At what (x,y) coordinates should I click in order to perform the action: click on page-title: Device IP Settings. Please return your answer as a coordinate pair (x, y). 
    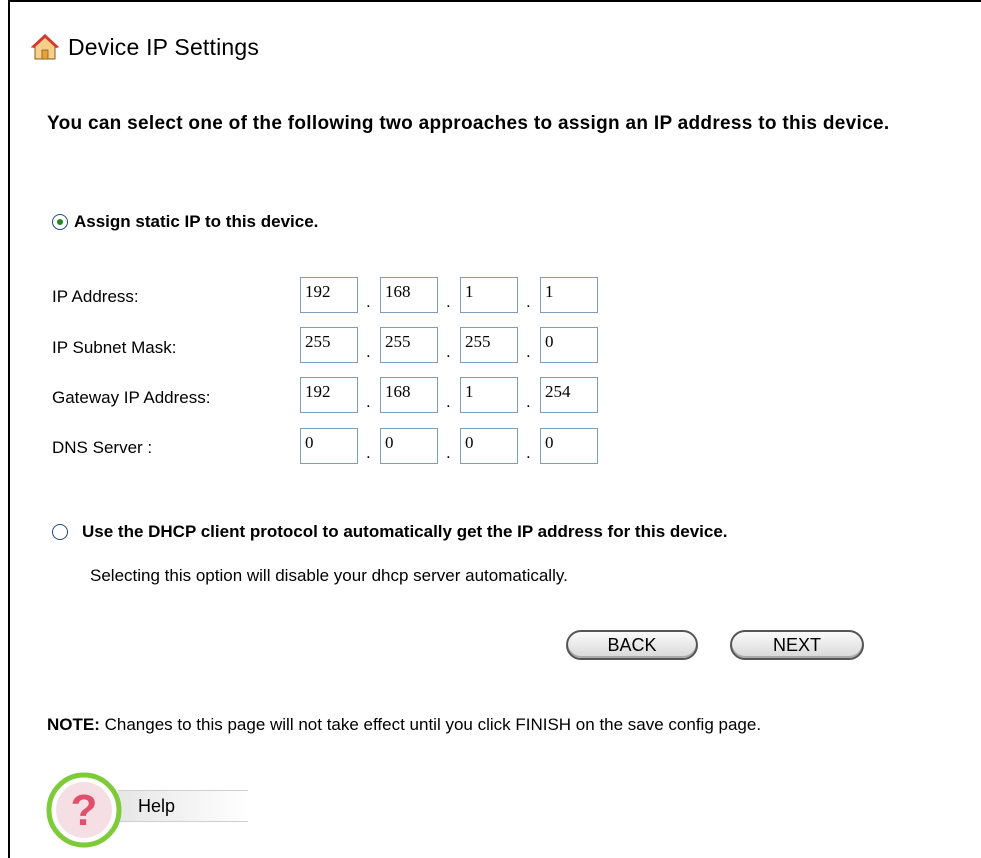
    Looking at the image, I should click on (164, 46).